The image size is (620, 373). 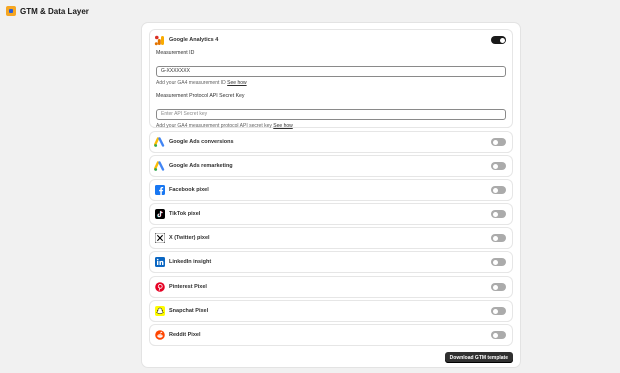 What do you see at coordinates (498, 190) in the screenshot?
I see `facebook-toggle` at bounding box center [498, 190].